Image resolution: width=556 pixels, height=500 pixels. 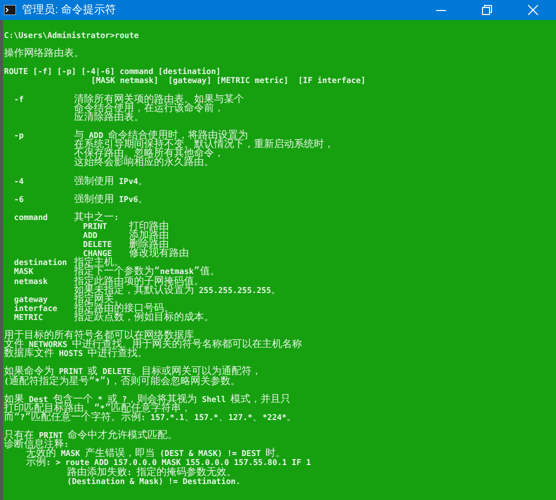 I want to click on option-description: 在系统引导期间保持不变。默认情况下，重新启动系统时，, so click(x=204, y=145).